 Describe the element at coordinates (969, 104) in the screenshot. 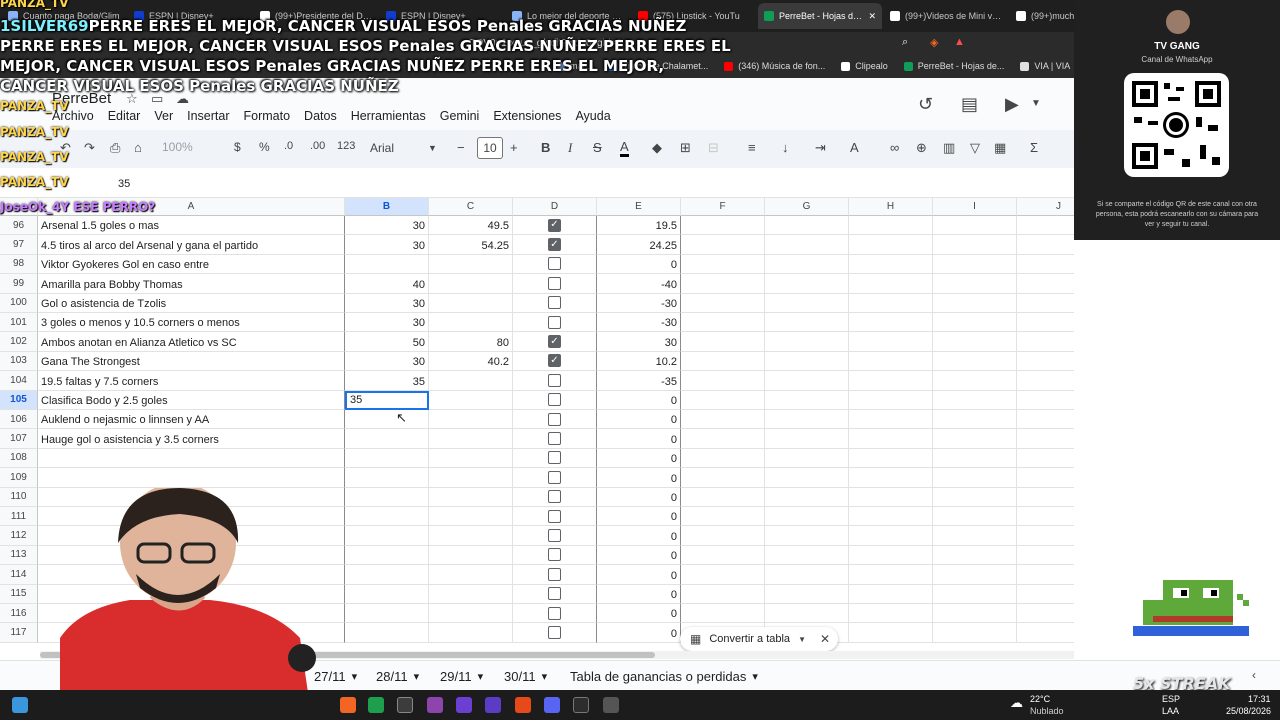

I see `comments-icon: ▤` at that location.